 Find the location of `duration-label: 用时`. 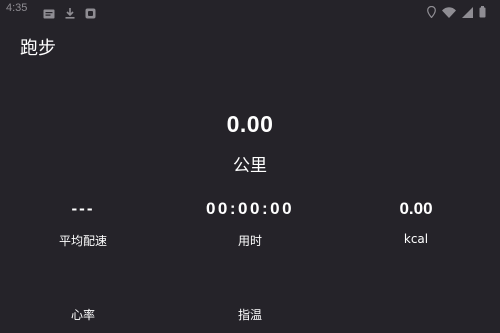

duration-label: 用时 is located at coordinates (249, 241).